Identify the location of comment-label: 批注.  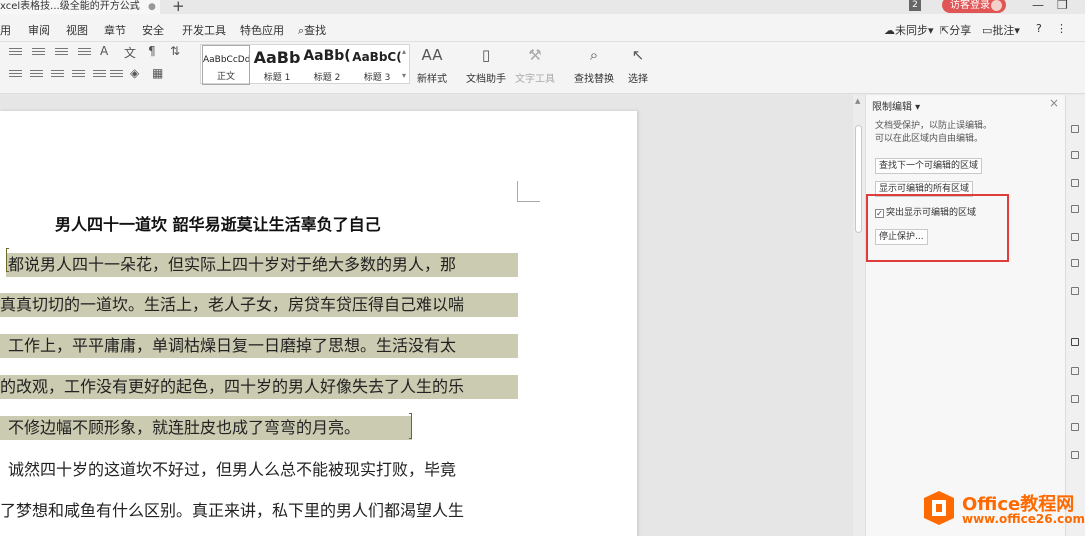
(1003, 30).